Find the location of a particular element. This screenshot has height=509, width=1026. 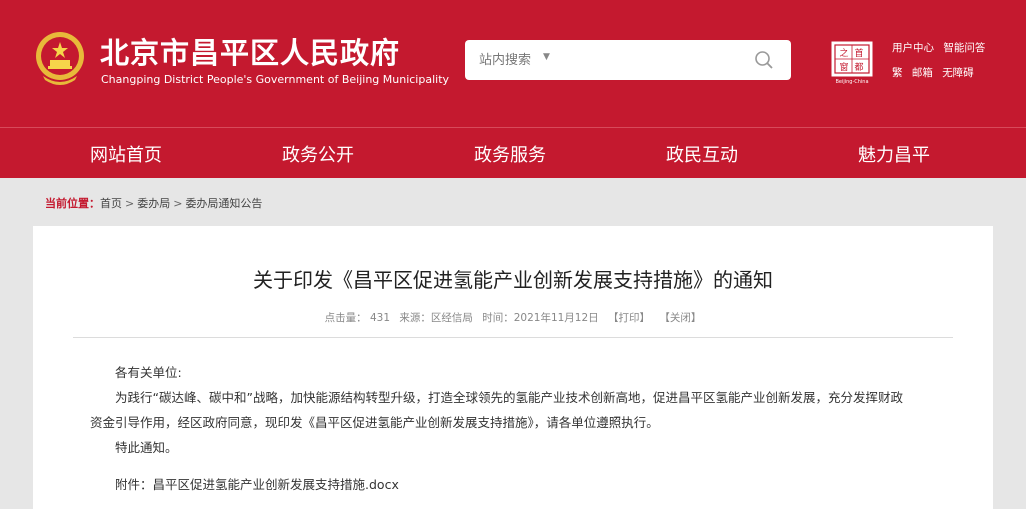

hit-count: 点击量： 431 is located at coordinates (357, 318).